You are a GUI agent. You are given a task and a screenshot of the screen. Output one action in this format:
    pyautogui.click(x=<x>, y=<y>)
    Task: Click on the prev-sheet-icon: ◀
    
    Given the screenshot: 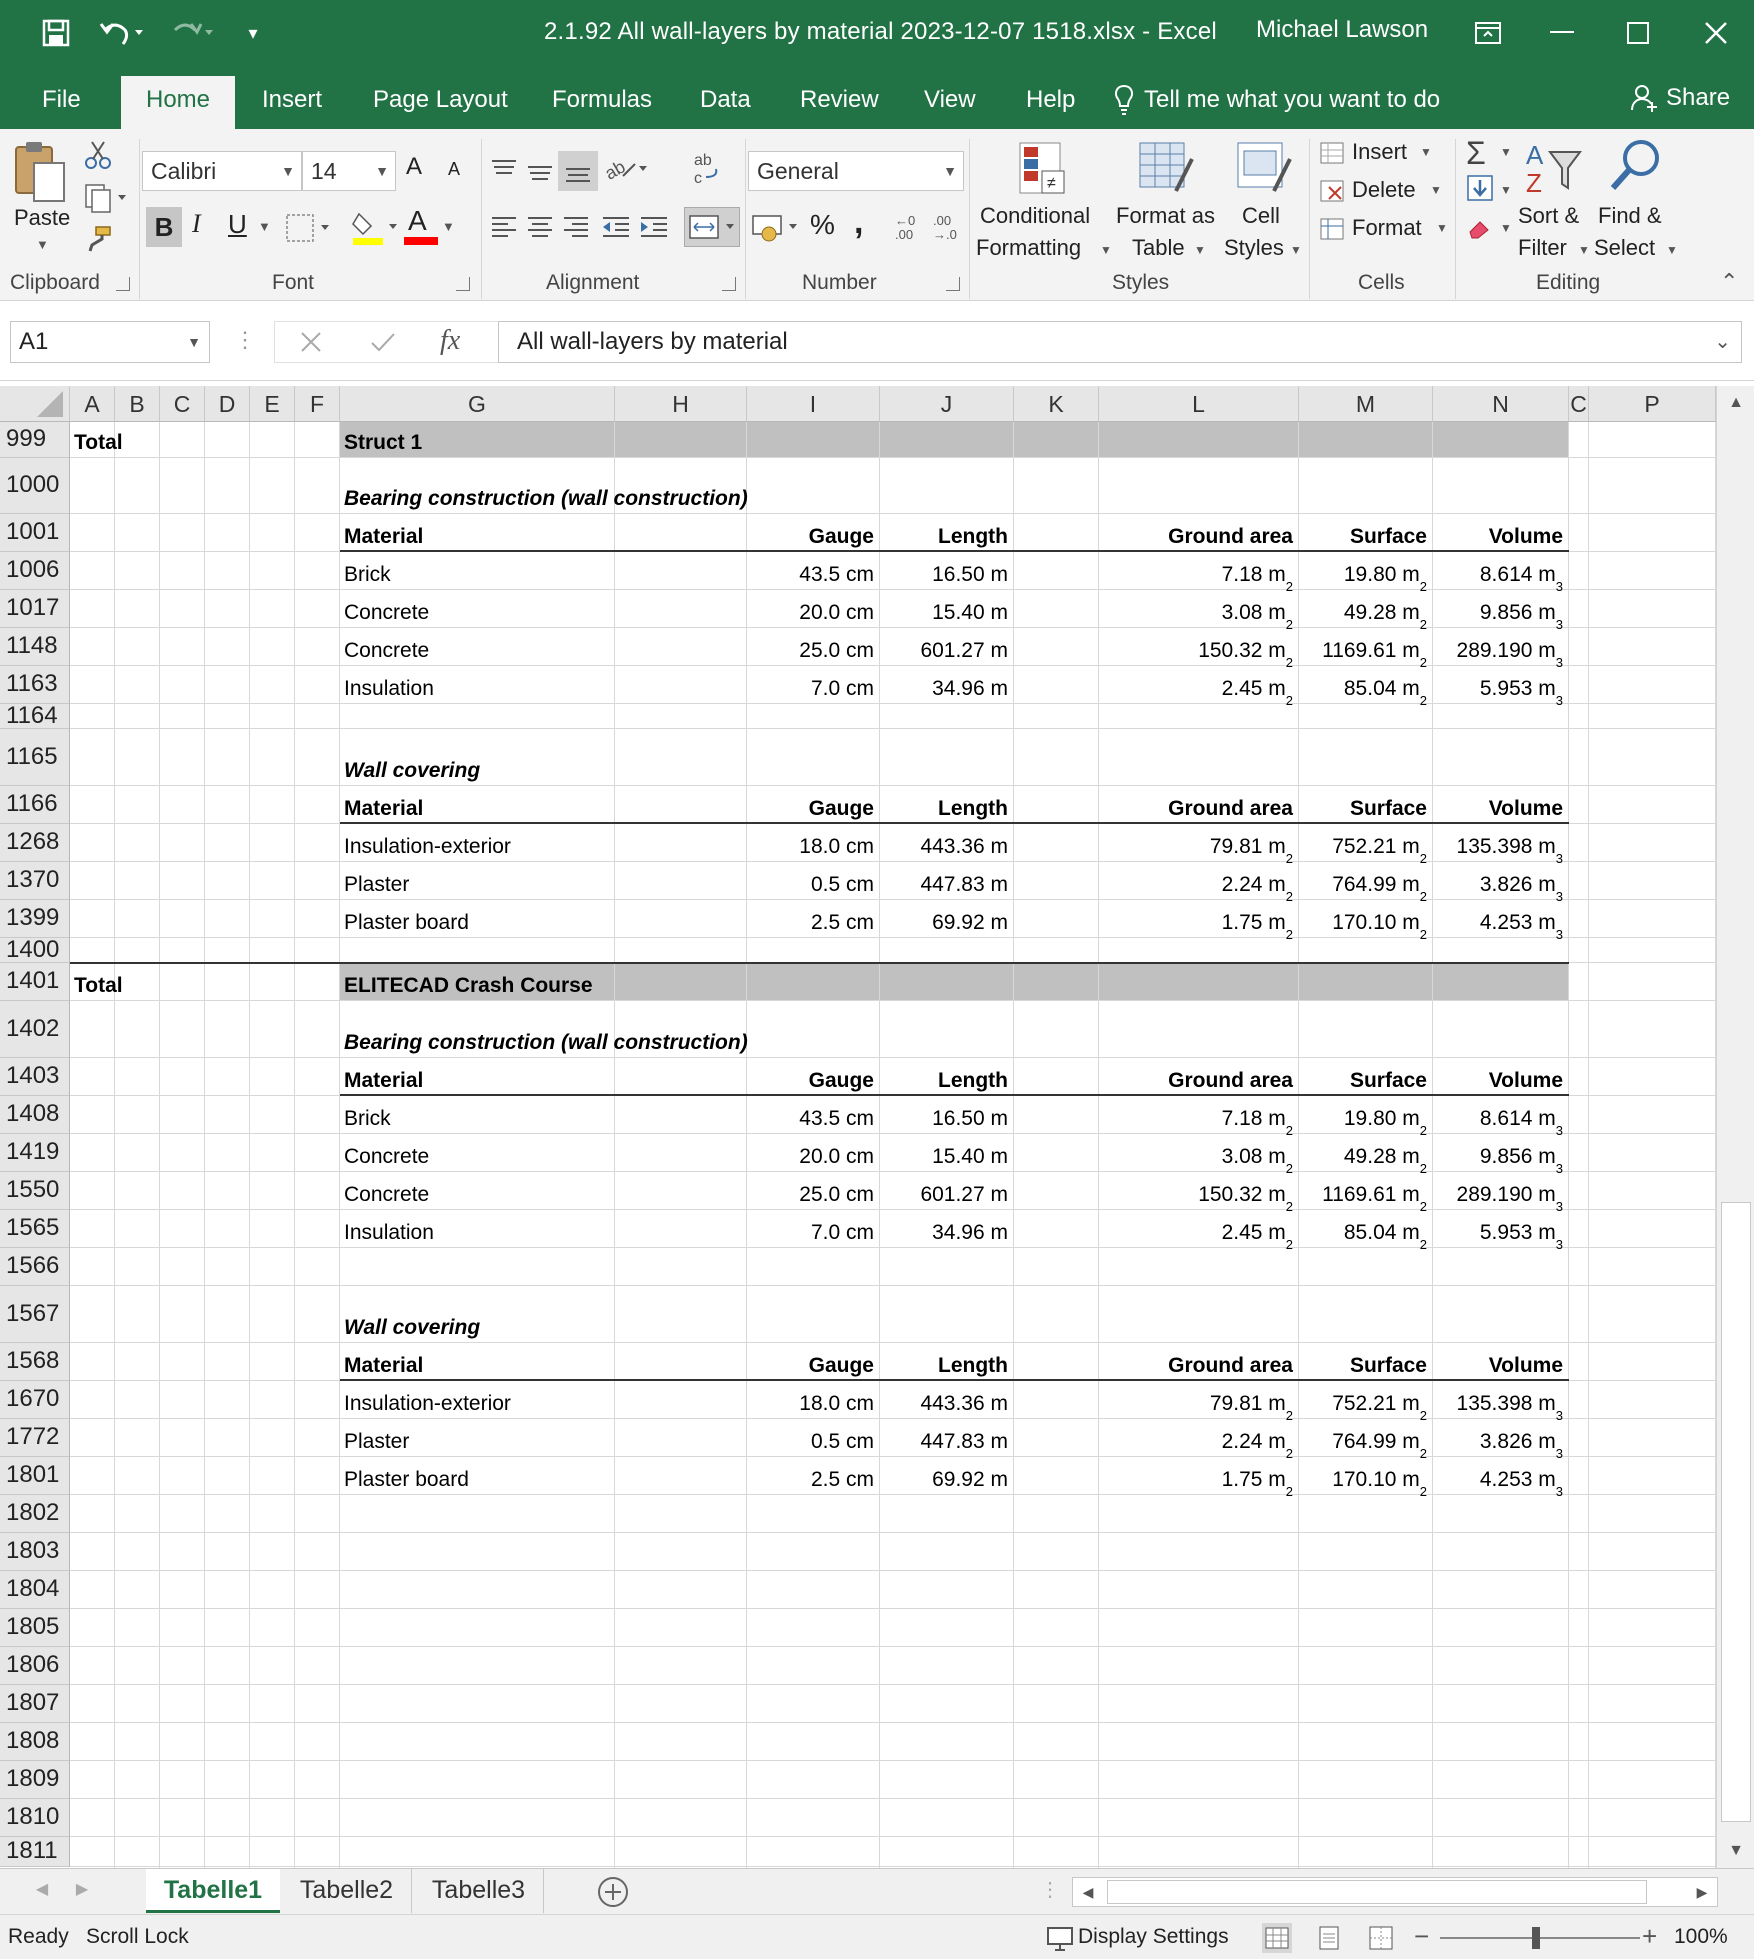 What is the action you would take?
    pyautogui.click(x=42, y=1891)
    